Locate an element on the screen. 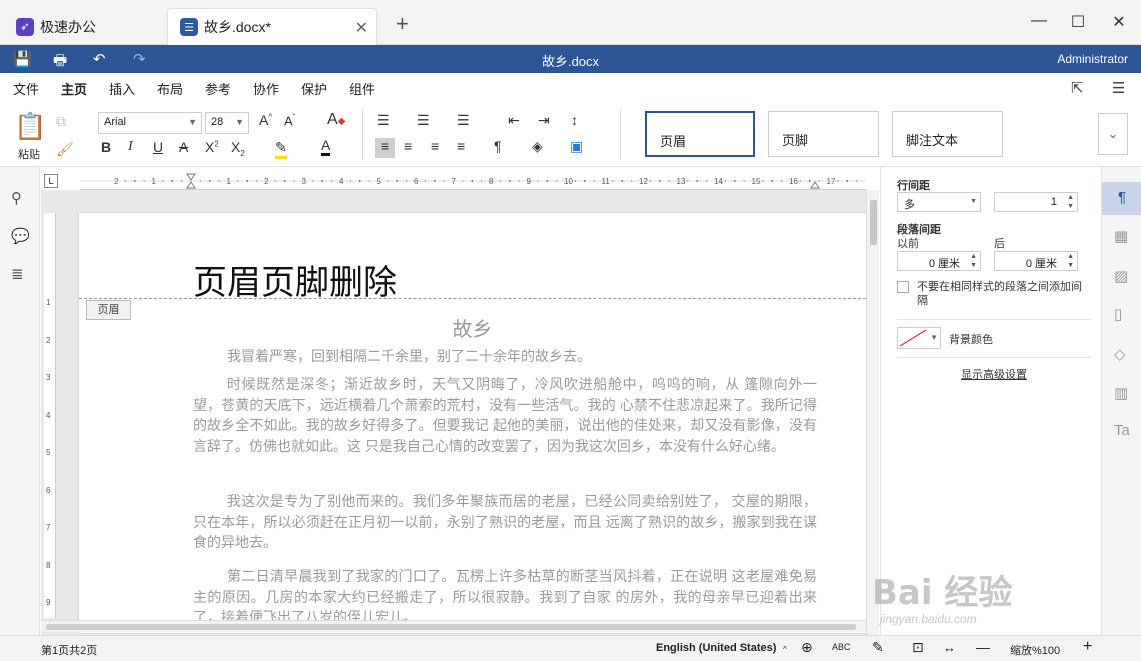  zoom-in-button: + is located at coordinates (1087, 647).